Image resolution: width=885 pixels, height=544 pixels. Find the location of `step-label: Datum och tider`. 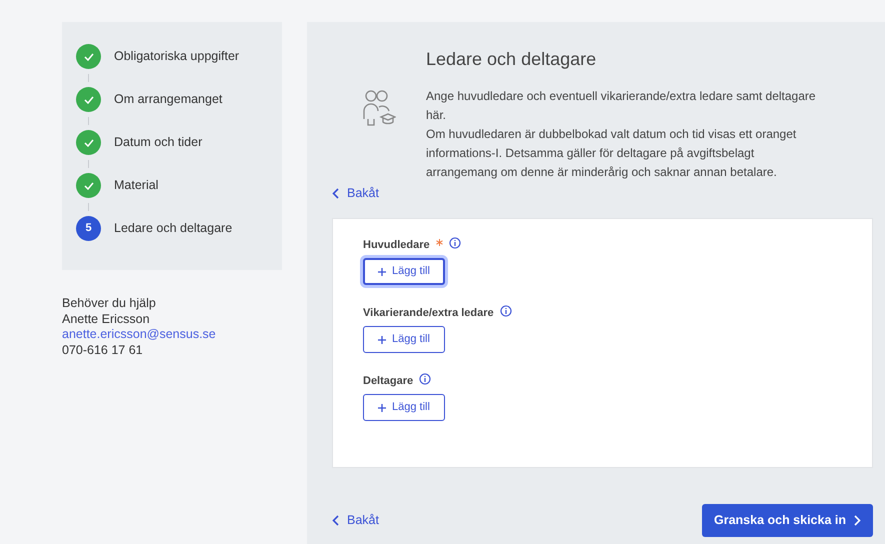

step-label: Datum och tider is located at coordinates (158, 142).